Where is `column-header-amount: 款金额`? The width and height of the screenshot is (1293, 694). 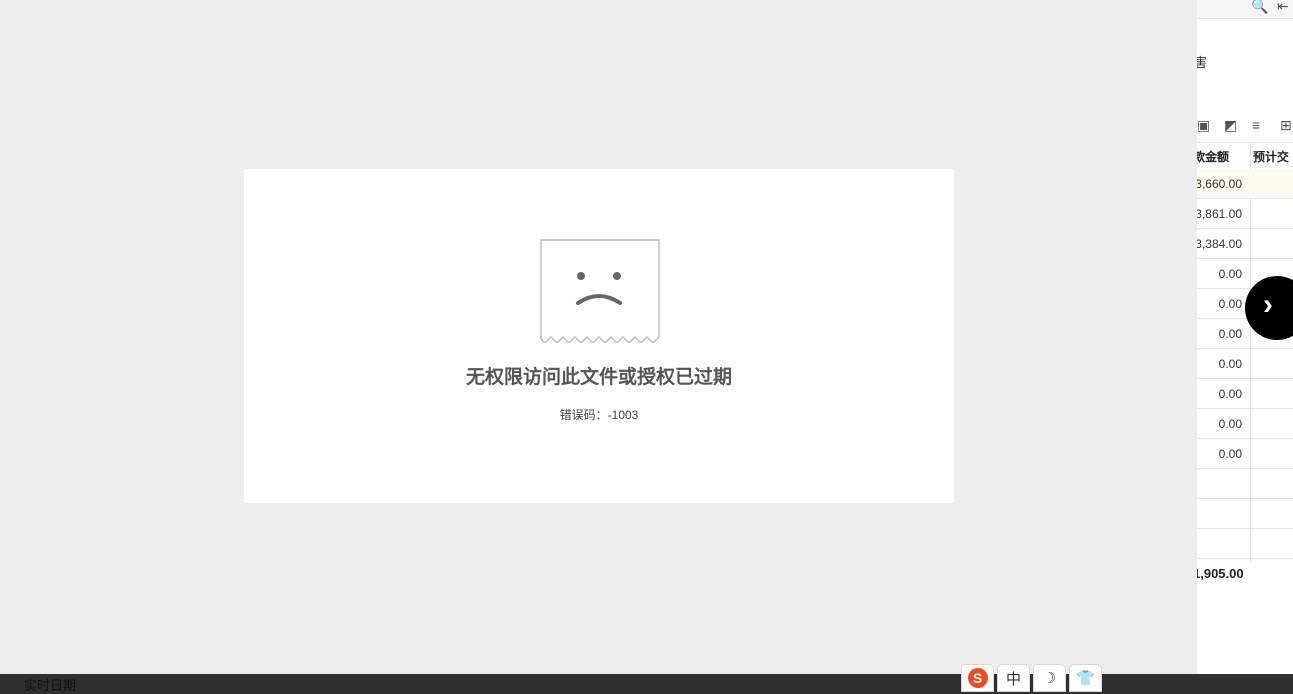
column-header-amount: 款金额 is located at coordinates (1213, 156).